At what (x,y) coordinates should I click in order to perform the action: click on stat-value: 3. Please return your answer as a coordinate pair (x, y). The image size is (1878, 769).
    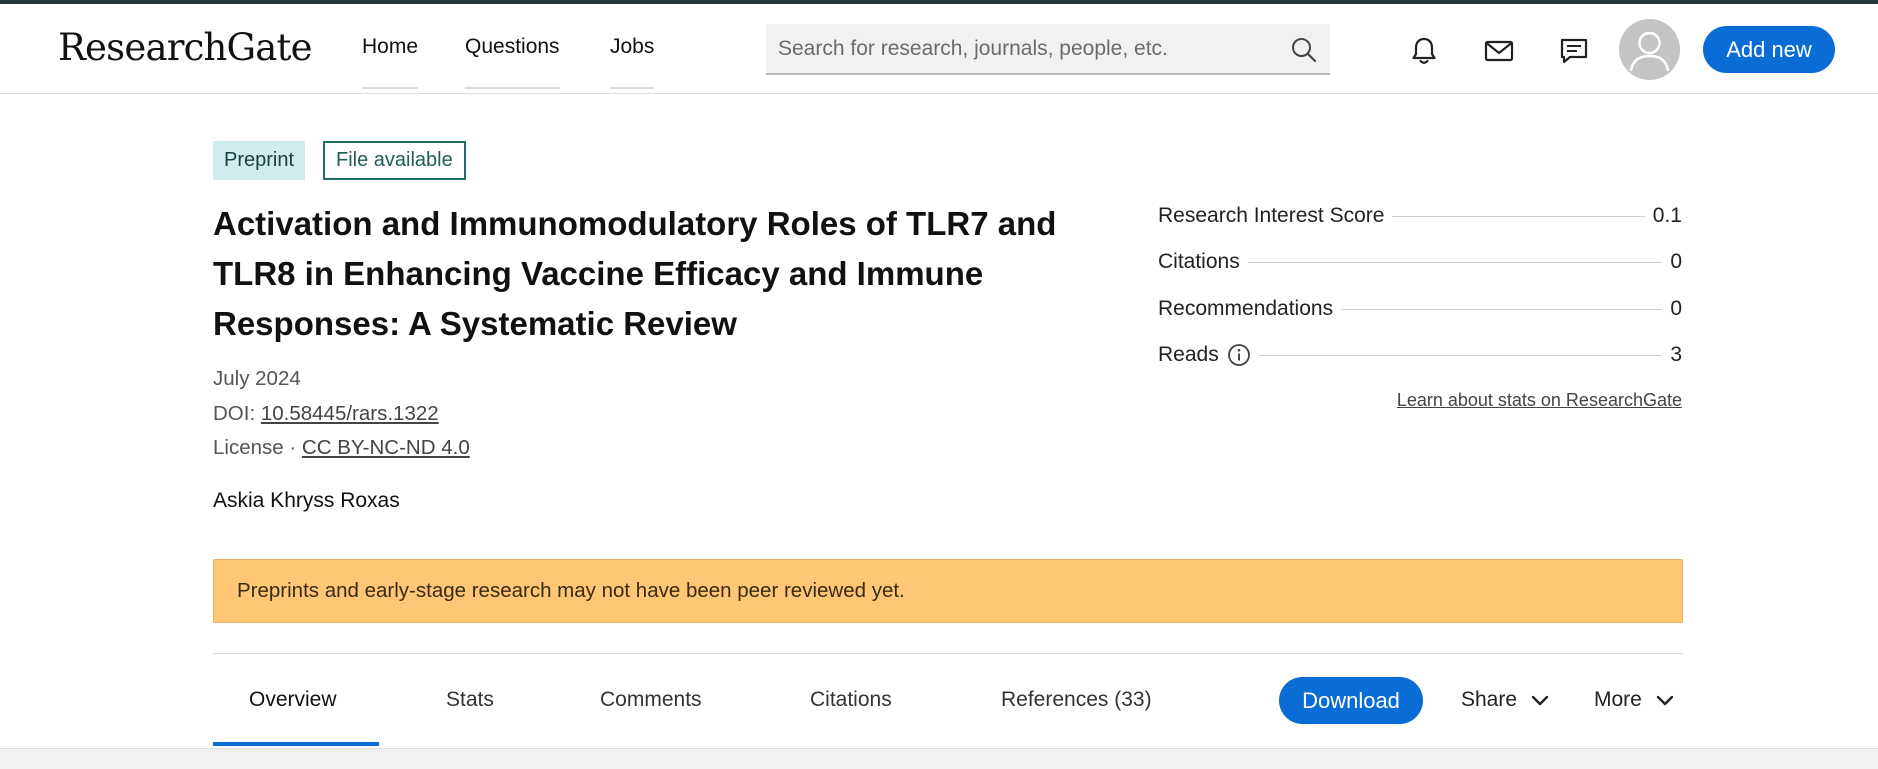
    Looking at the image, I should click on (1676, 354).